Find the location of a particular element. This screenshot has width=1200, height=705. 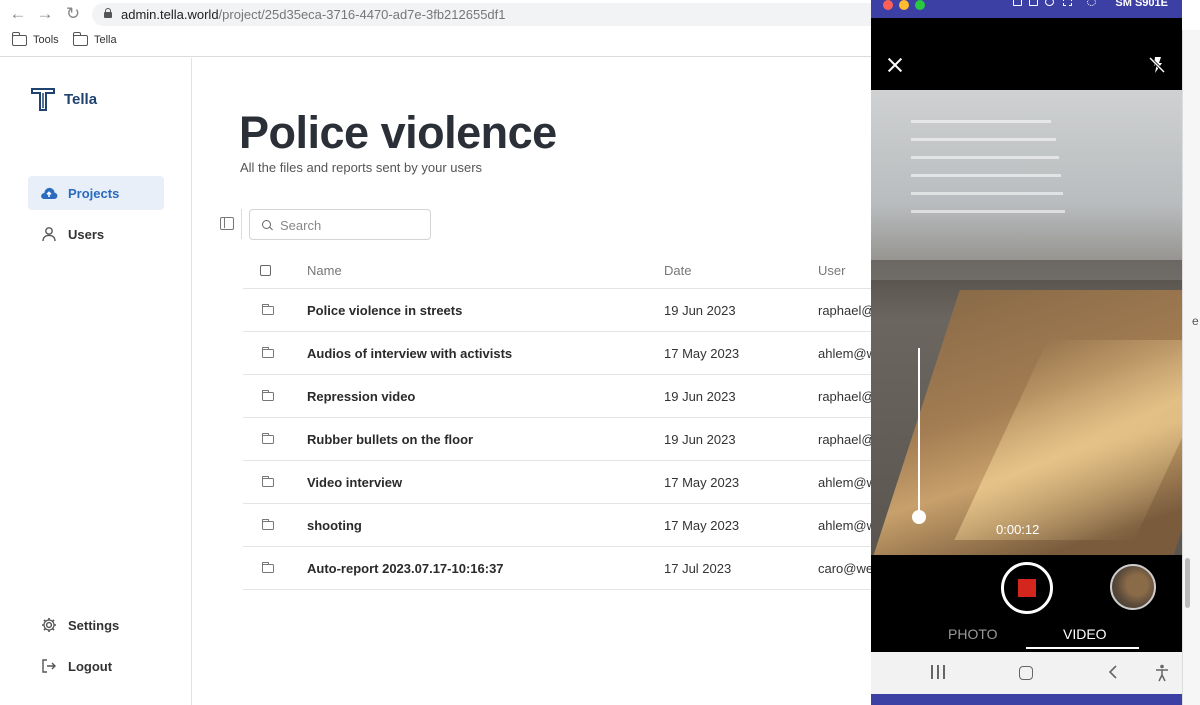

row-name: Auto-report 2023.07.17-10:16:37 is located at coordinates (482, 568).